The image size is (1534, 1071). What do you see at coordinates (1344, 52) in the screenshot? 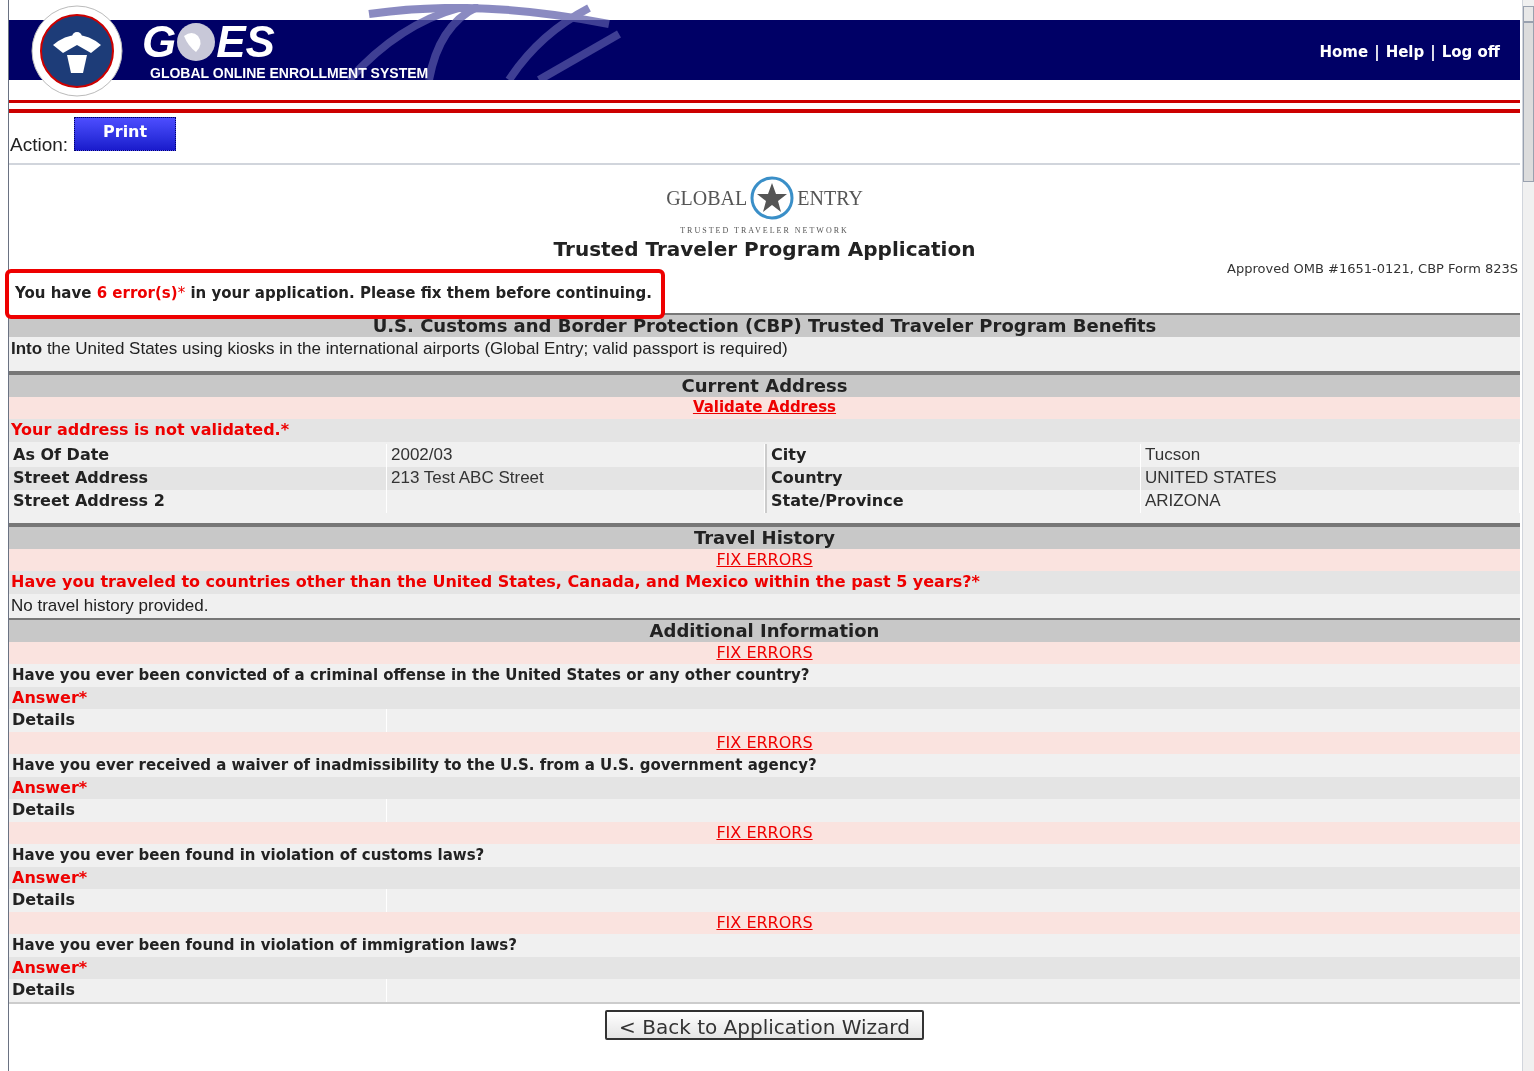
I see `nav-link: Home` at bounding box center [1344, 52].